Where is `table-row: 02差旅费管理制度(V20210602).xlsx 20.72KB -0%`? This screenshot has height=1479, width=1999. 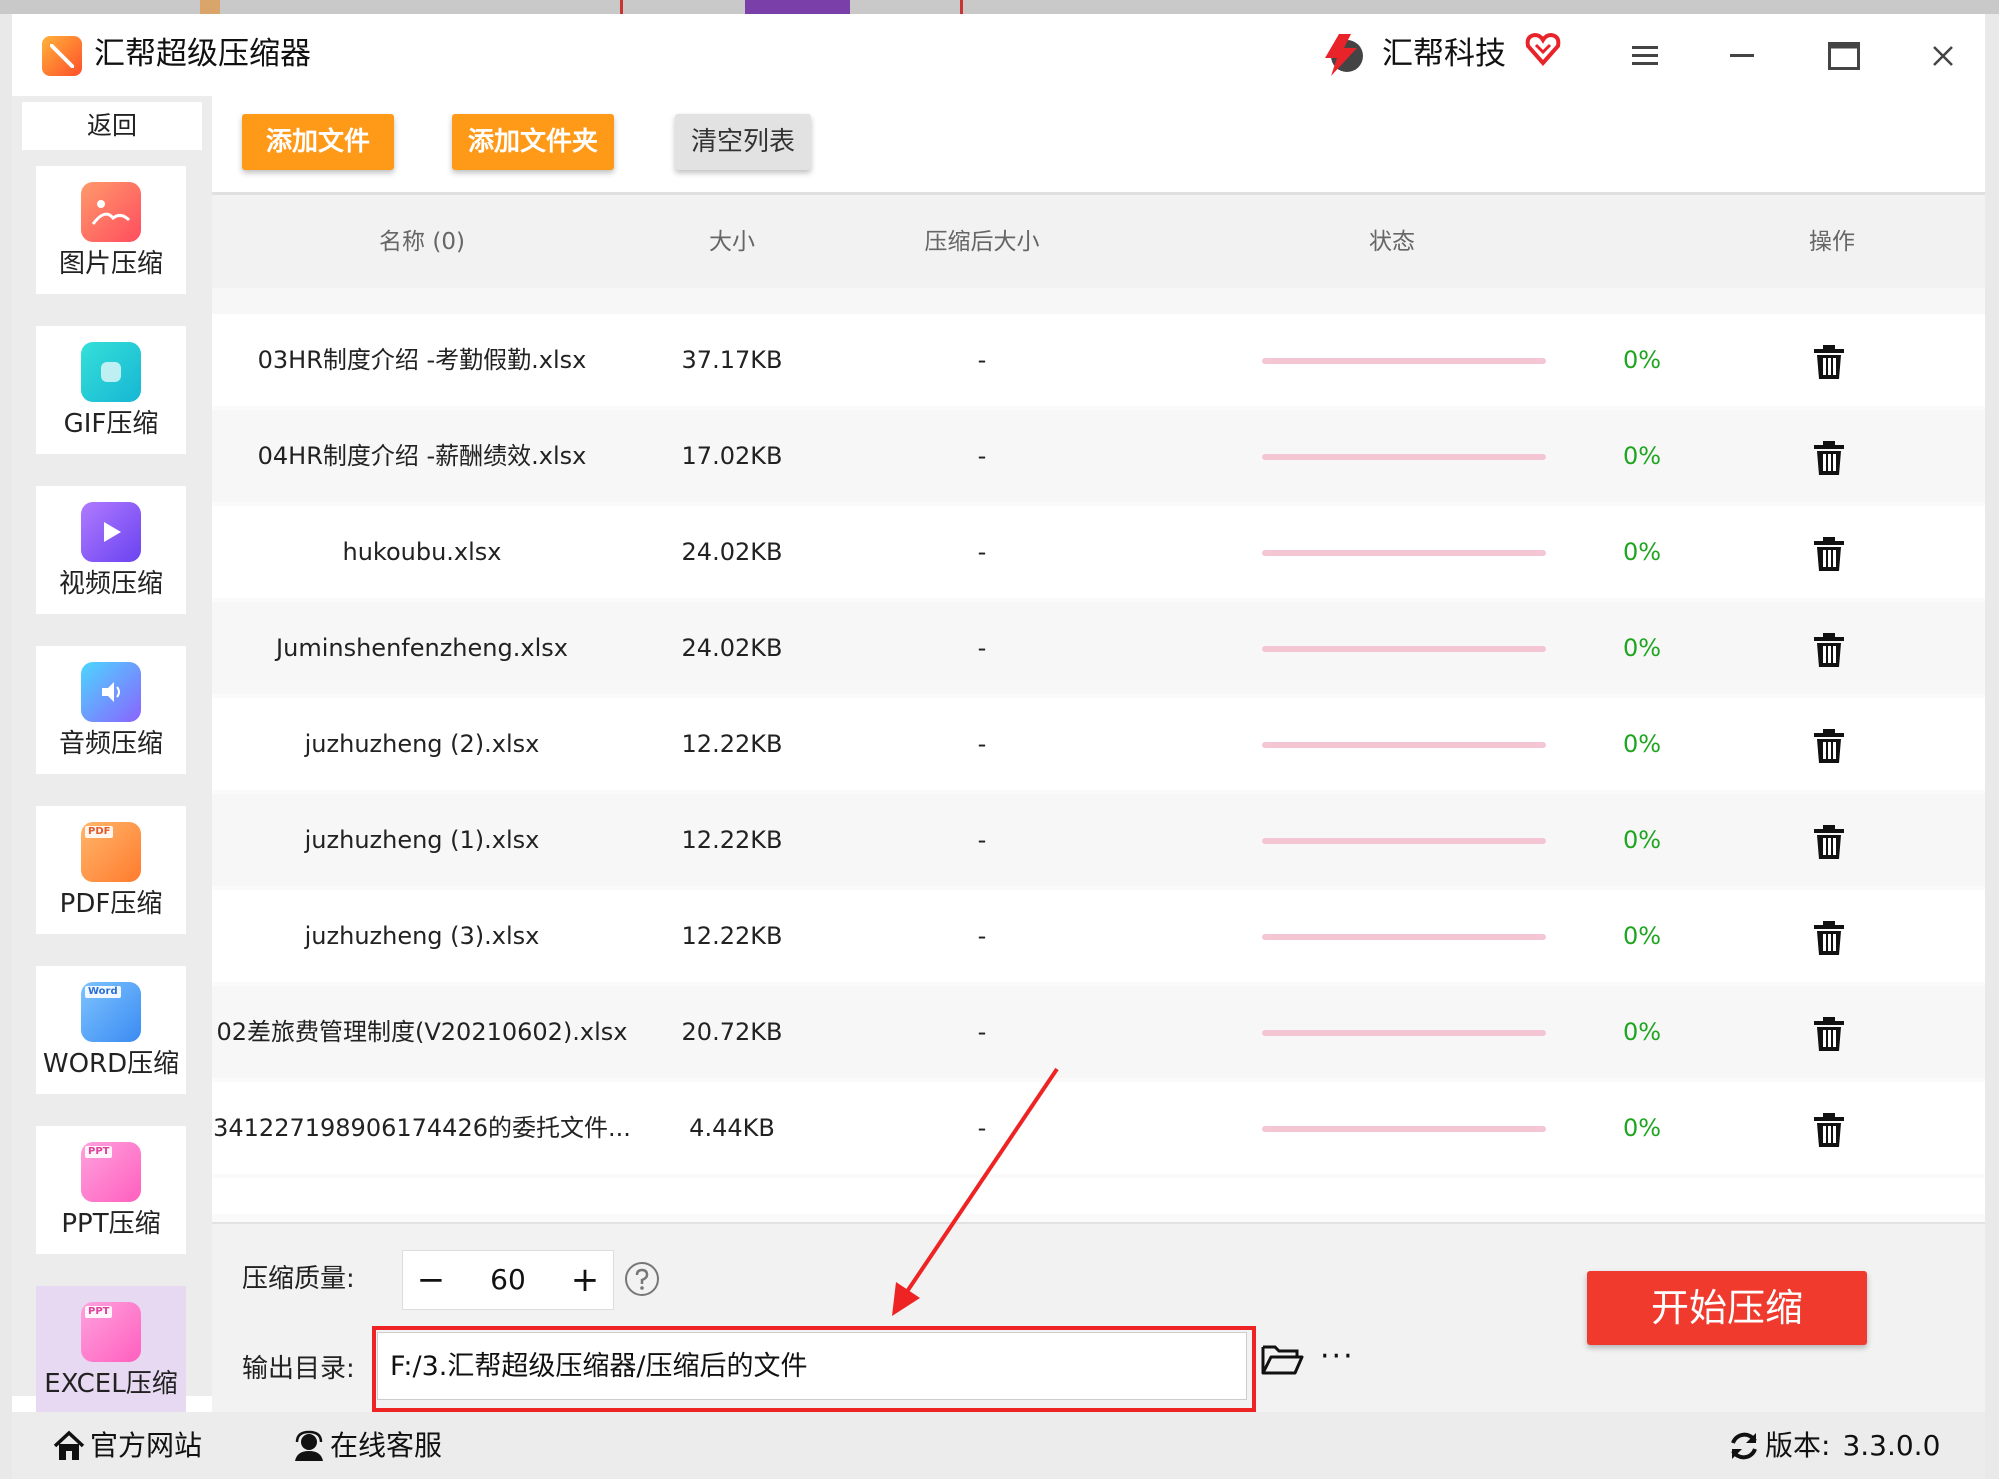 table-row: 02差旅费管理制度(V20210602).xlsx 20.72KB -0% is located at coordinates (1098, 1032).